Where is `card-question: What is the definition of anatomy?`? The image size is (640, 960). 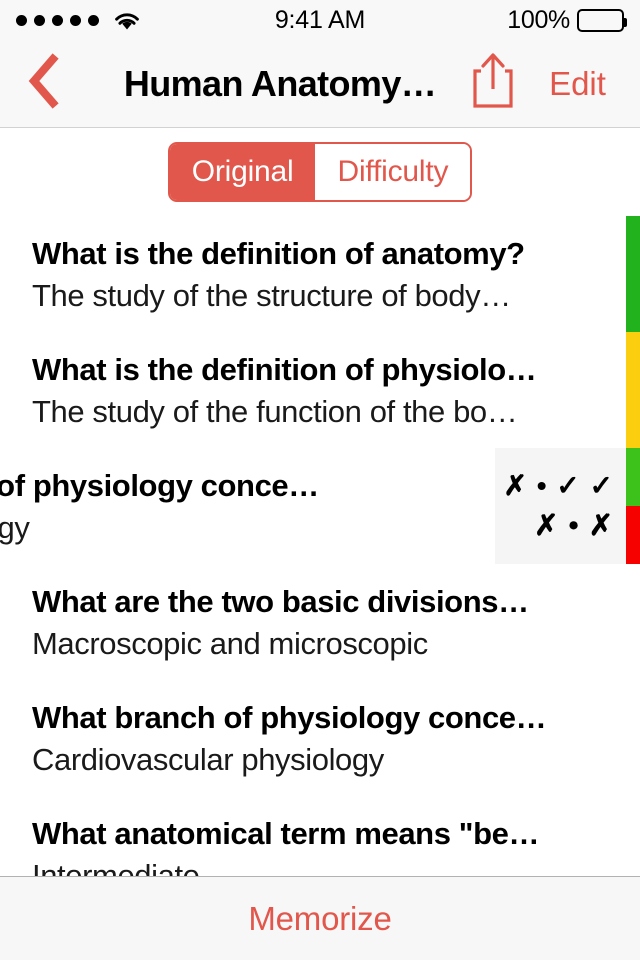
card-question: What is the definition of anatomy? is located at coordinates (278, 253).